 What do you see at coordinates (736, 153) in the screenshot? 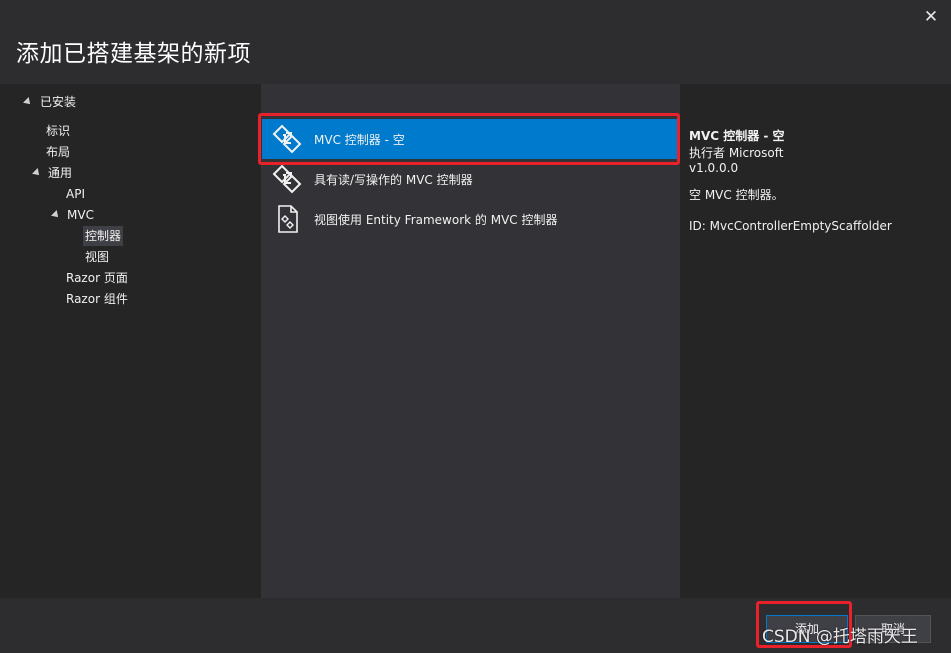
I see `detail-author: 执行者 Microsoft` at bounding box center [736, 153].